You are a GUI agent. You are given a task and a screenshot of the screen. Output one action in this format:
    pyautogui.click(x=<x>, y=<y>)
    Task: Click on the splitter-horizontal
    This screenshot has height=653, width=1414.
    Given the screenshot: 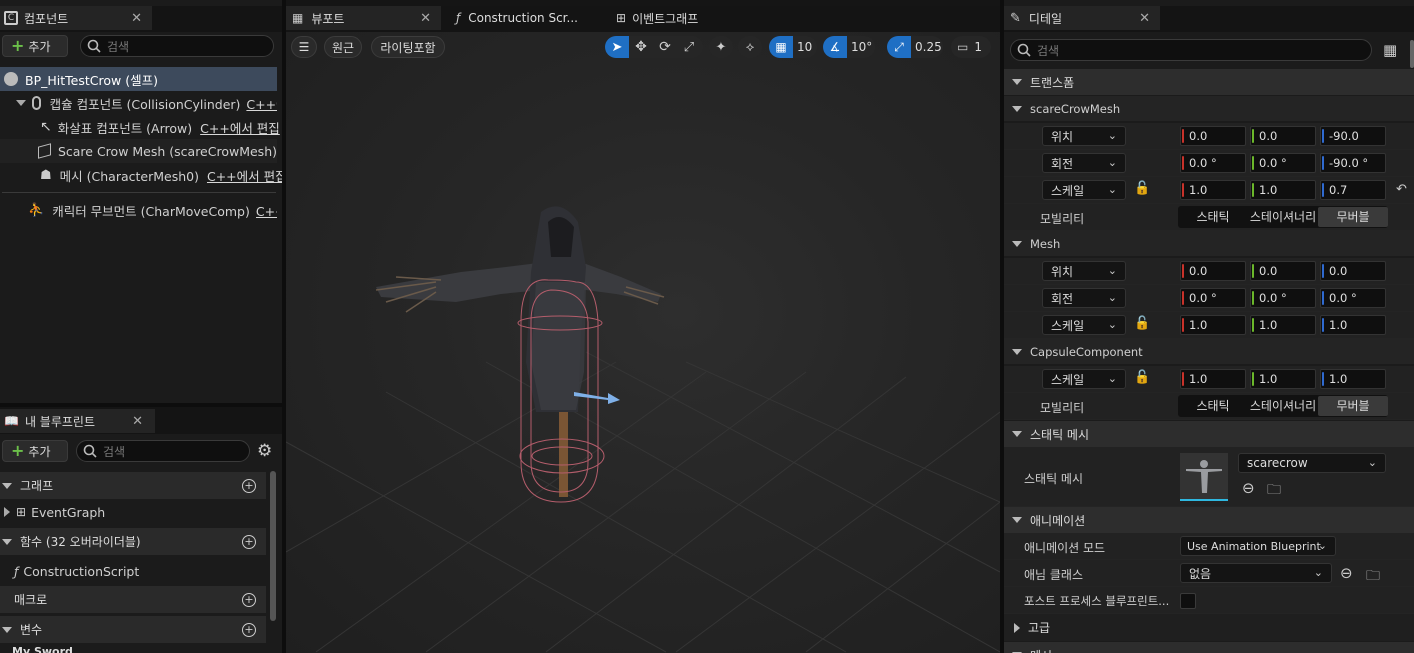 What is the action you would take?
    pyautogui.click(x=141, y=405)
    